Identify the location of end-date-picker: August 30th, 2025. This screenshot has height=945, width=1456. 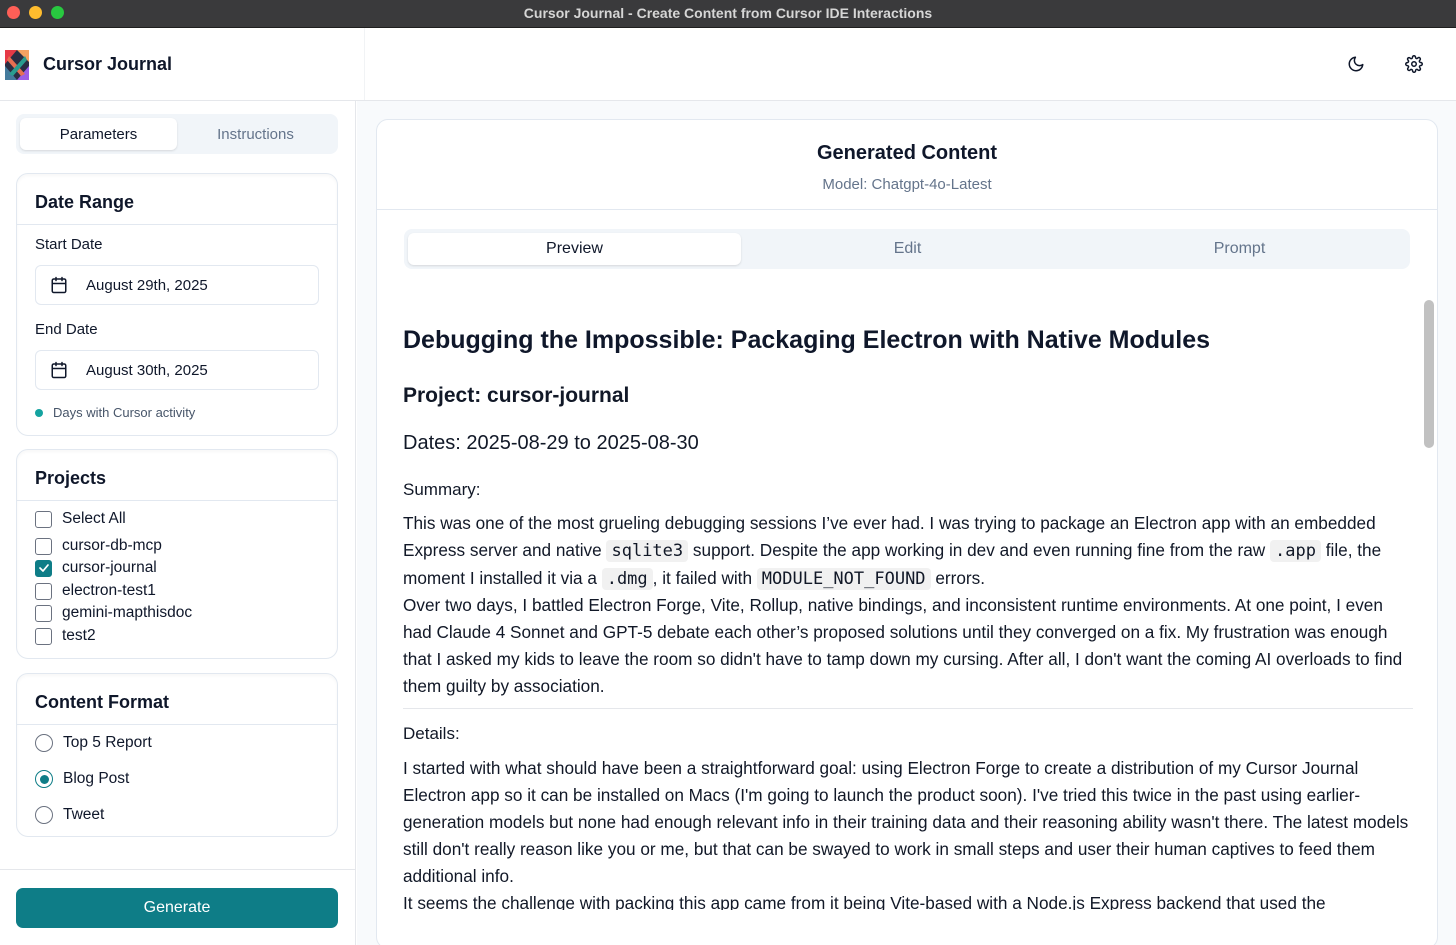
(177, 370).